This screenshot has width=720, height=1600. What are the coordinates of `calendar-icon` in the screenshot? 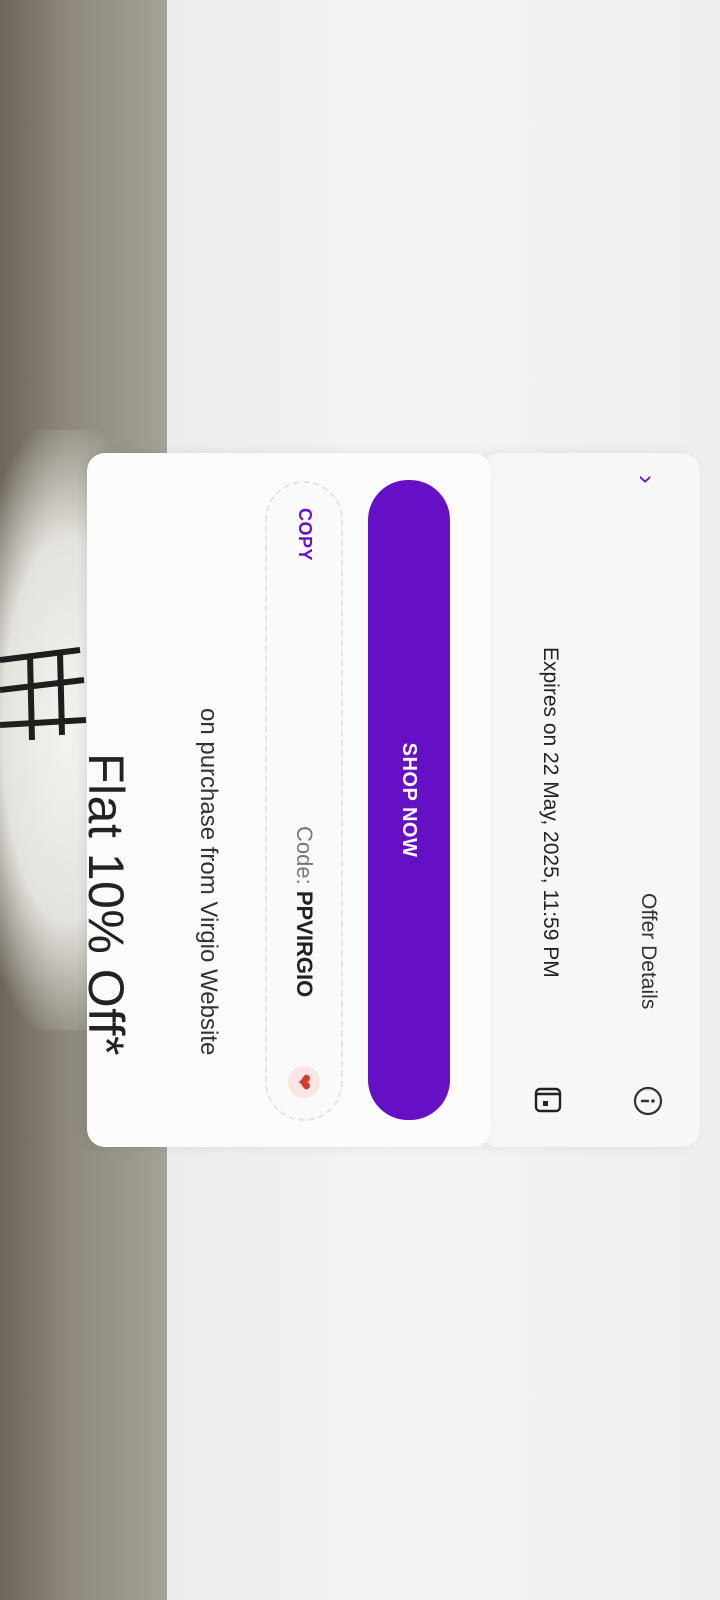 It's located at (548, 1100).